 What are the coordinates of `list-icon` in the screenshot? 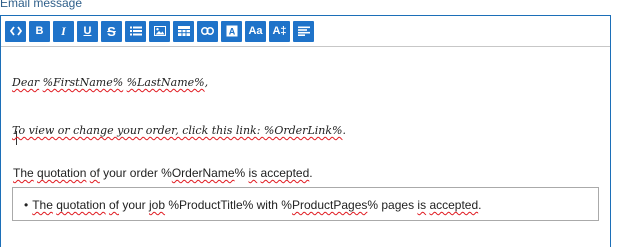 It's located at (135, 31).